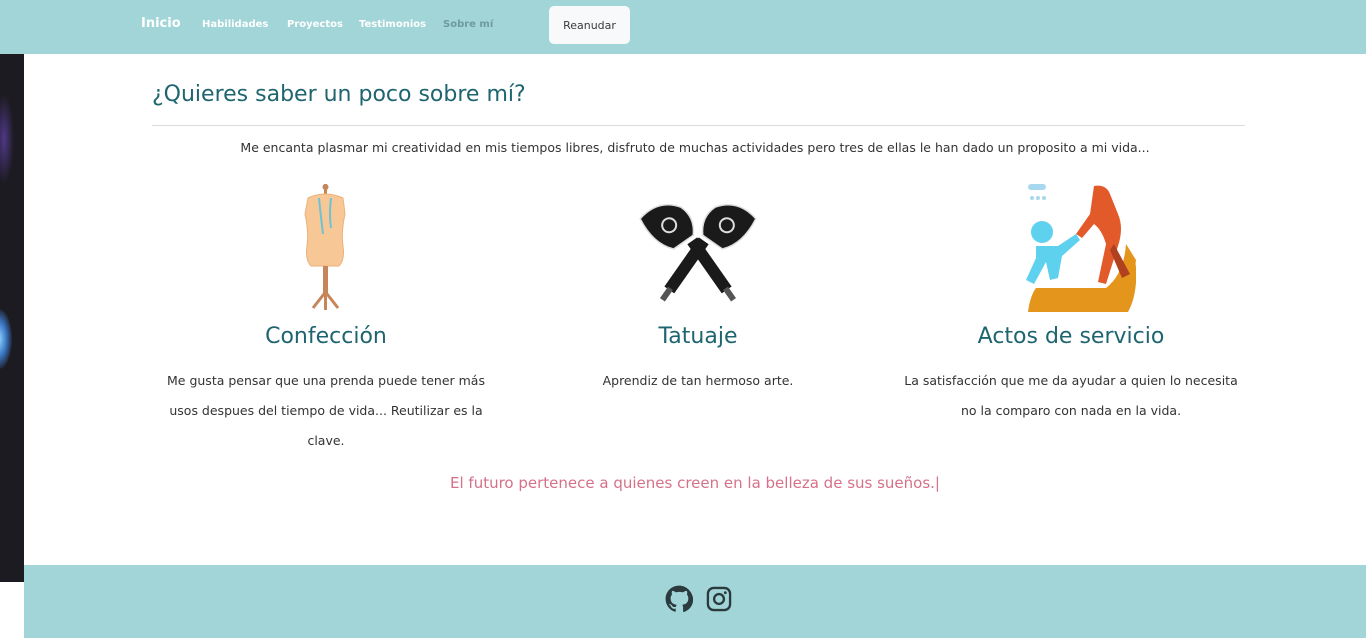 The height and width of the screenshot is (638, 1366). I want to click on helping-hand-icon, so click(1071, 249).